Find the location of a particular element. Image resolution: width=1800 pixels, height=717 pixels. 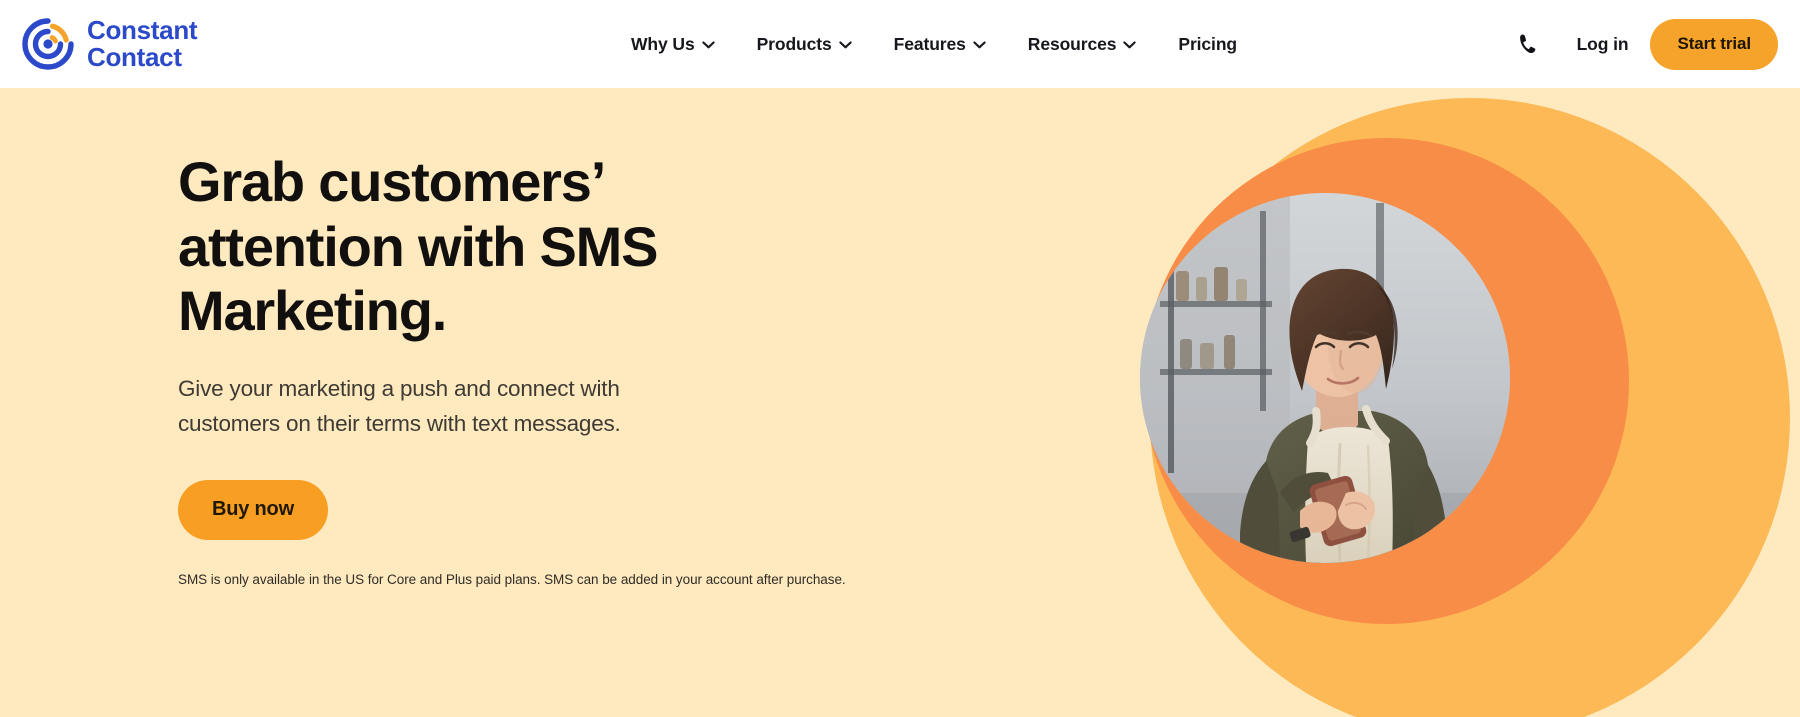

nav-label: Products is located at coordinates (794, 43).